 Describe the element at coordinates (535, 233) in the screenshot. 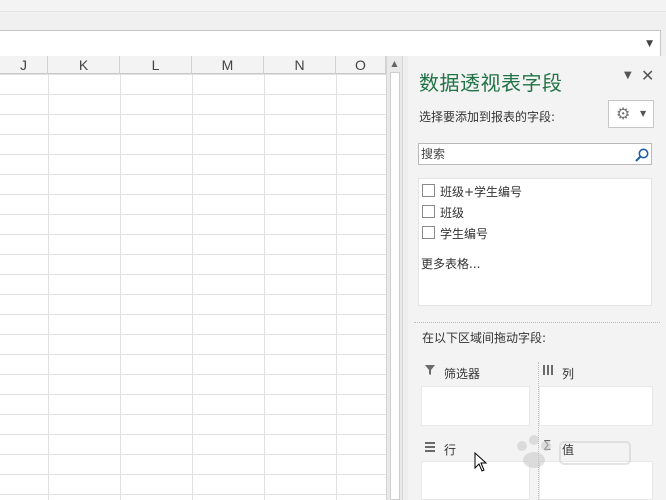

I see `field-item: 学生编号` at that location.